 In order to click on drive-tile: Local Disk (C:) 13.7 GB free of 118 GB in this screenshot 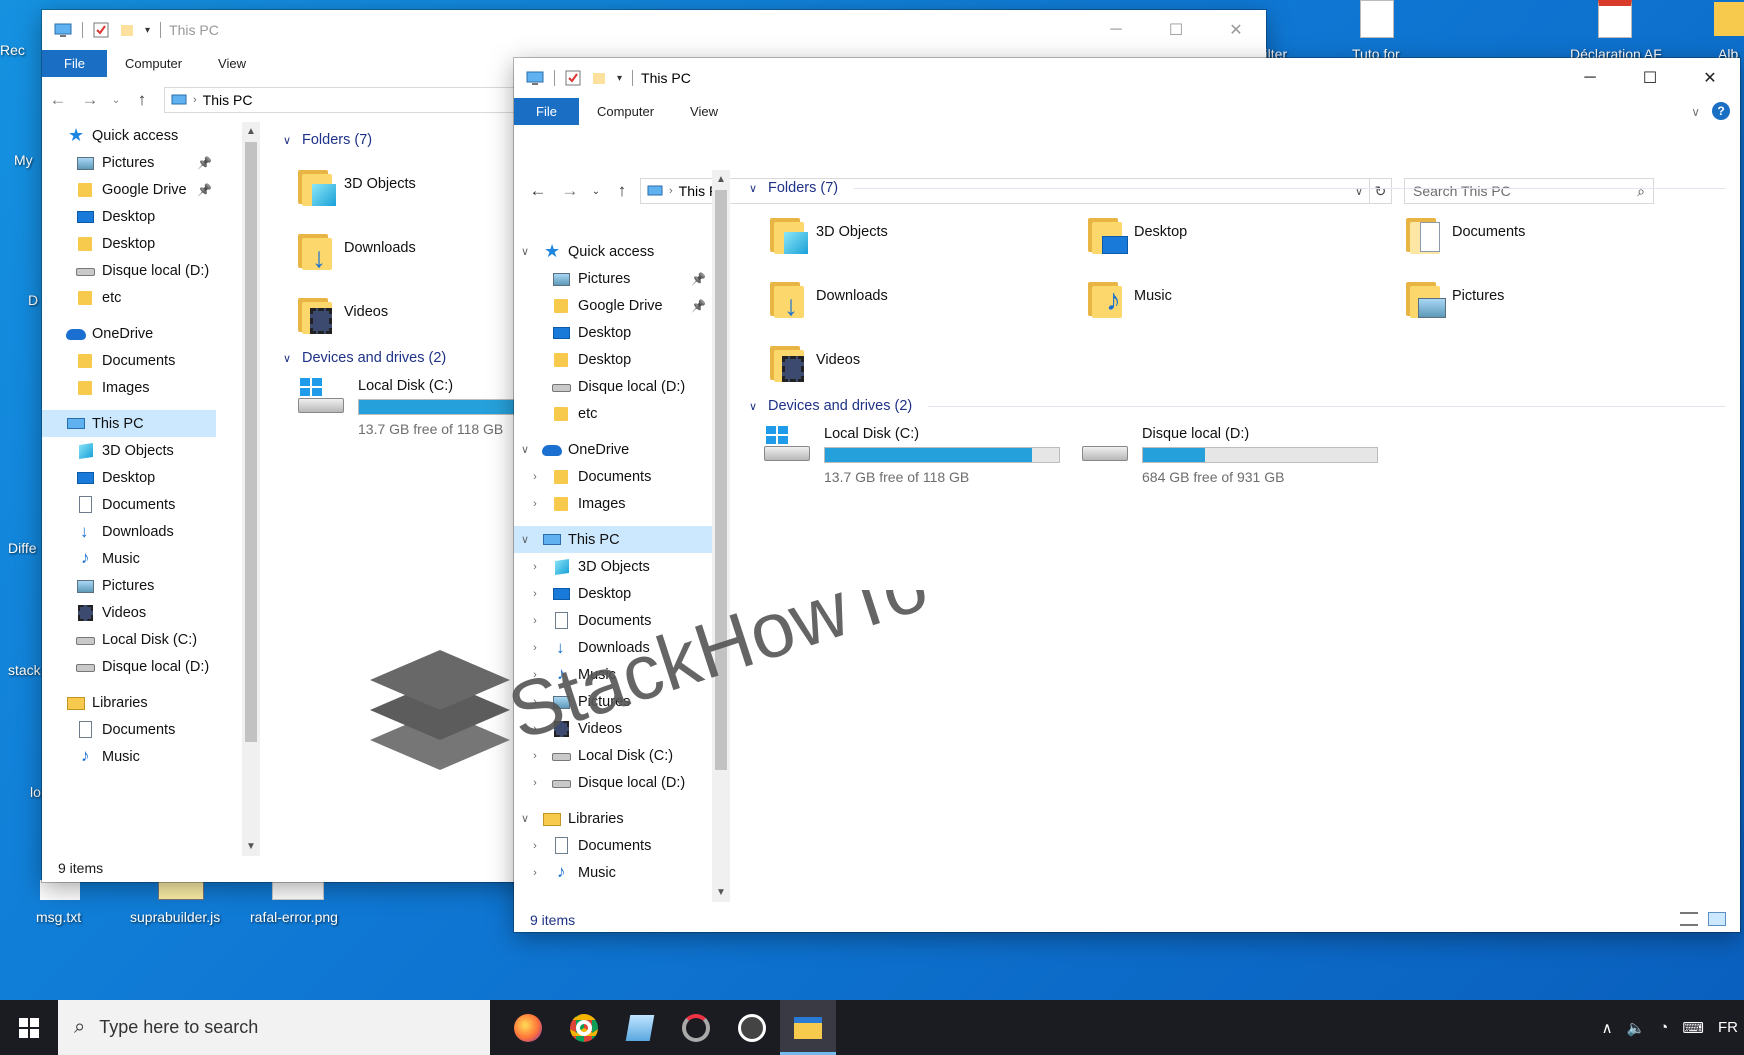, I will do `click(911, 455)`.